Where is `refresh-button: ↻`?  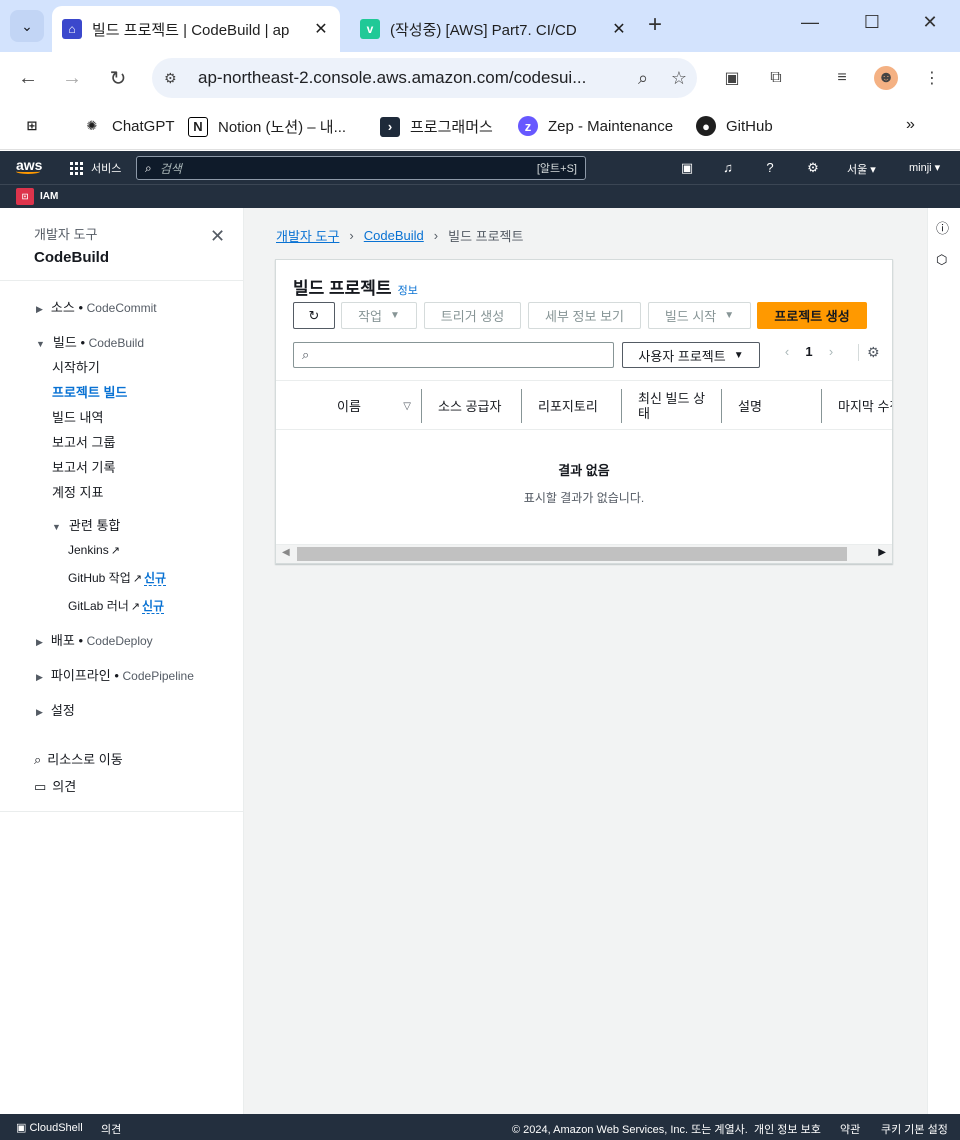
refresh-button: ↻ is located at coordinates (314, 315).